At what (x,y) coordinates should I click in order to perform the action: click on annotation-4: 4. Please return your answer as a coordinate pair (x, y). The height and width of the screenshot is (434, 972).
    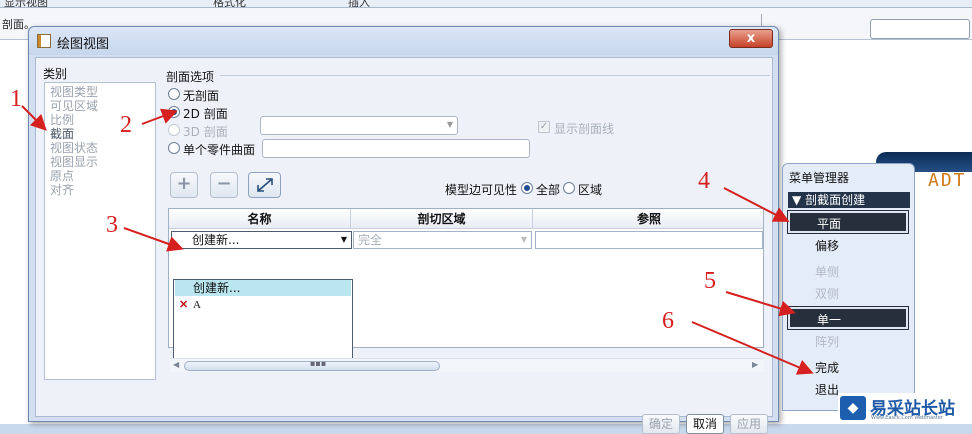
    Looking at the image, I should click on (704, 181).